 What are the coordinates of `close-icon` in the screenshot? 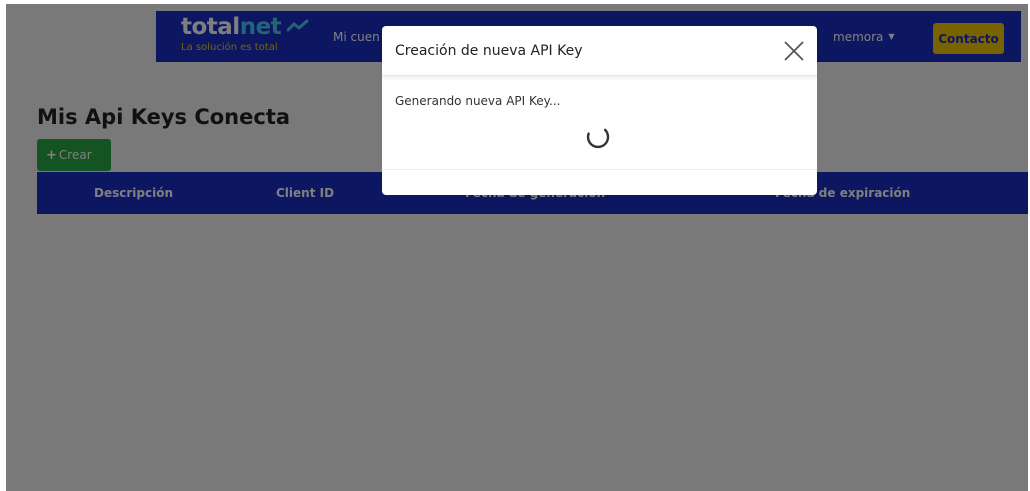 It's located at (794, 51).